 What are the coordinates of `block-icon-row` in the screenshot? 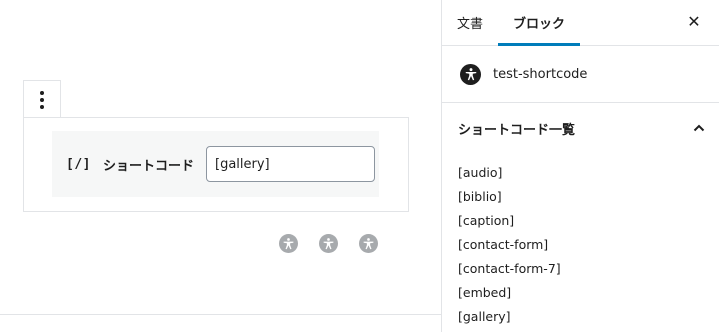 It's located at (328, 243).